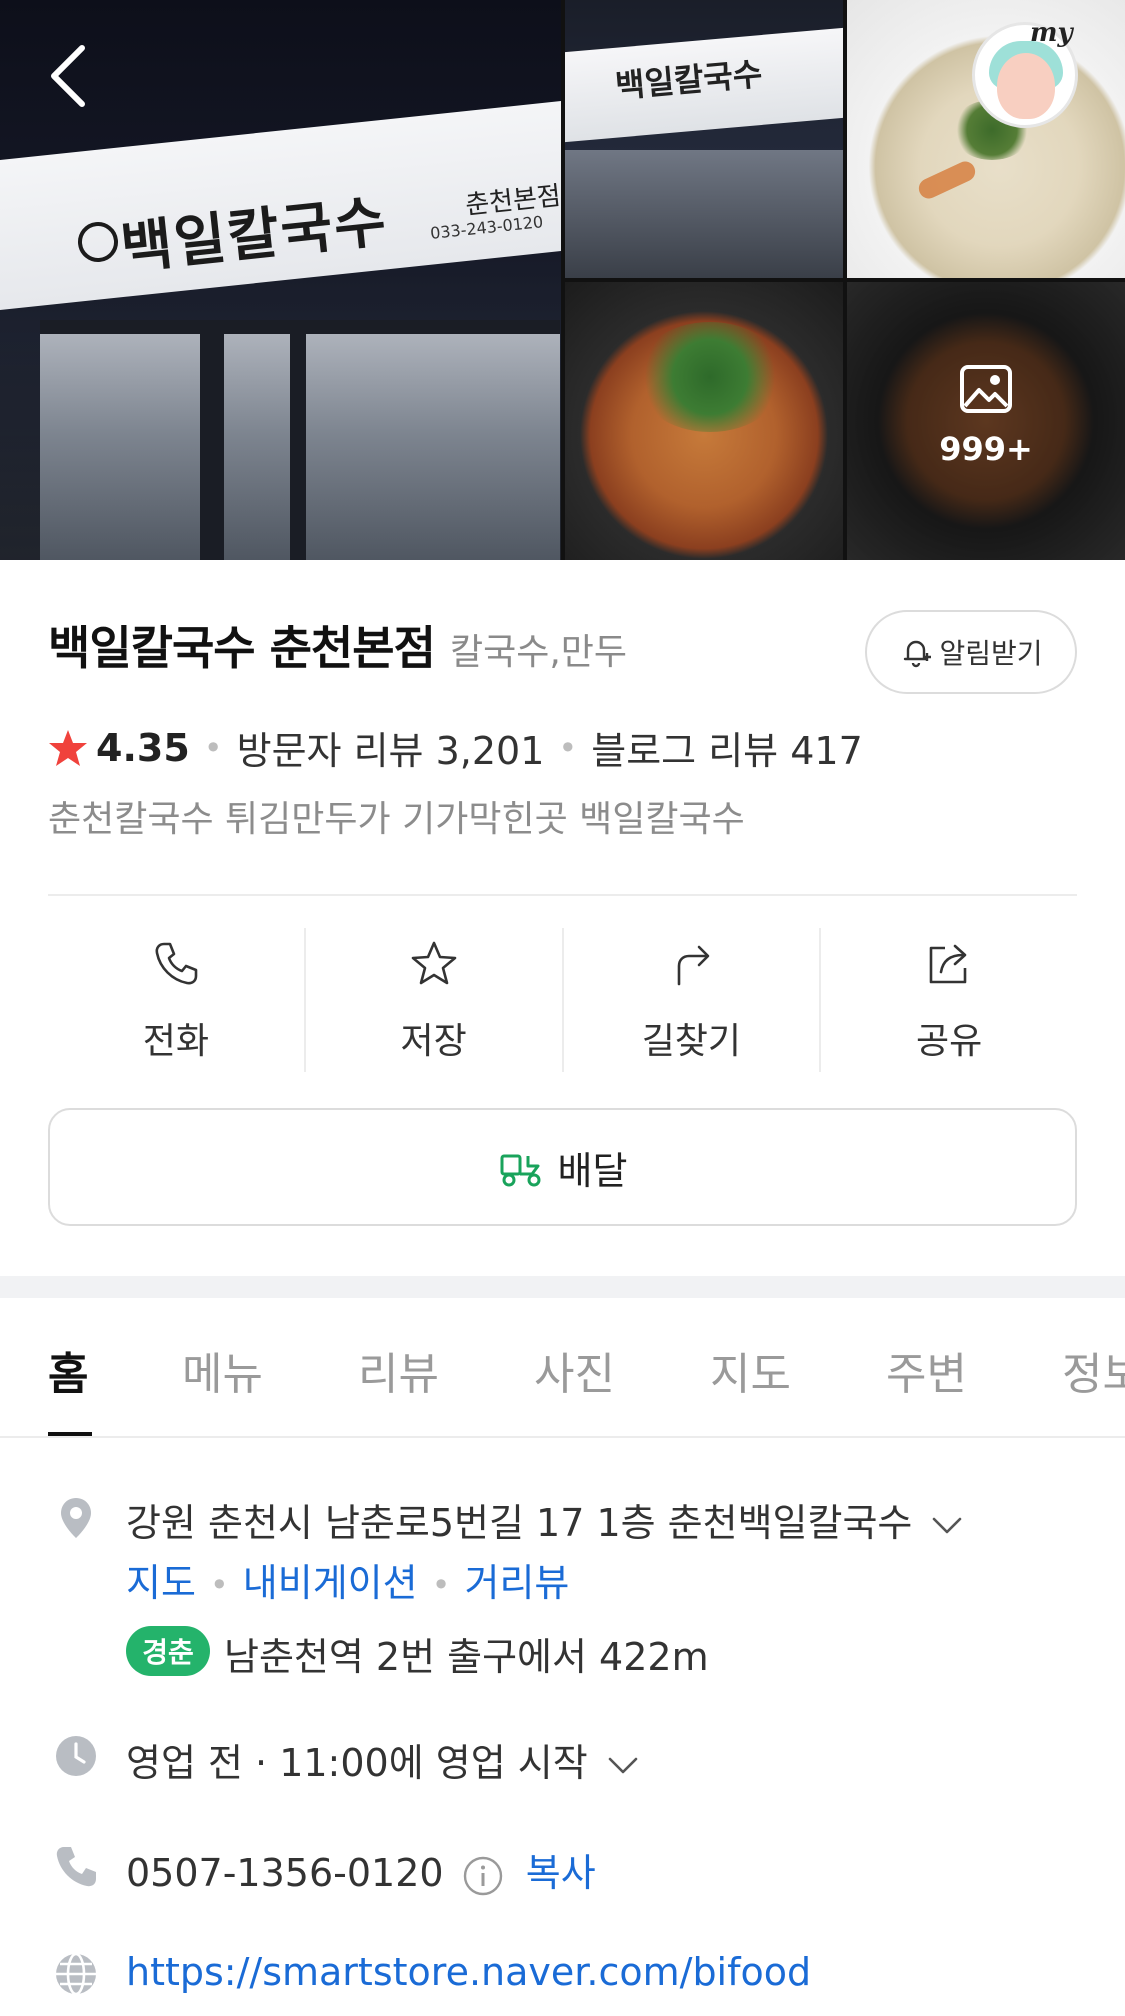  What do you see at coordinates (161, 1583) in the screenshot?
I see `map-link: 지도` at bounding box center [161, 1583].